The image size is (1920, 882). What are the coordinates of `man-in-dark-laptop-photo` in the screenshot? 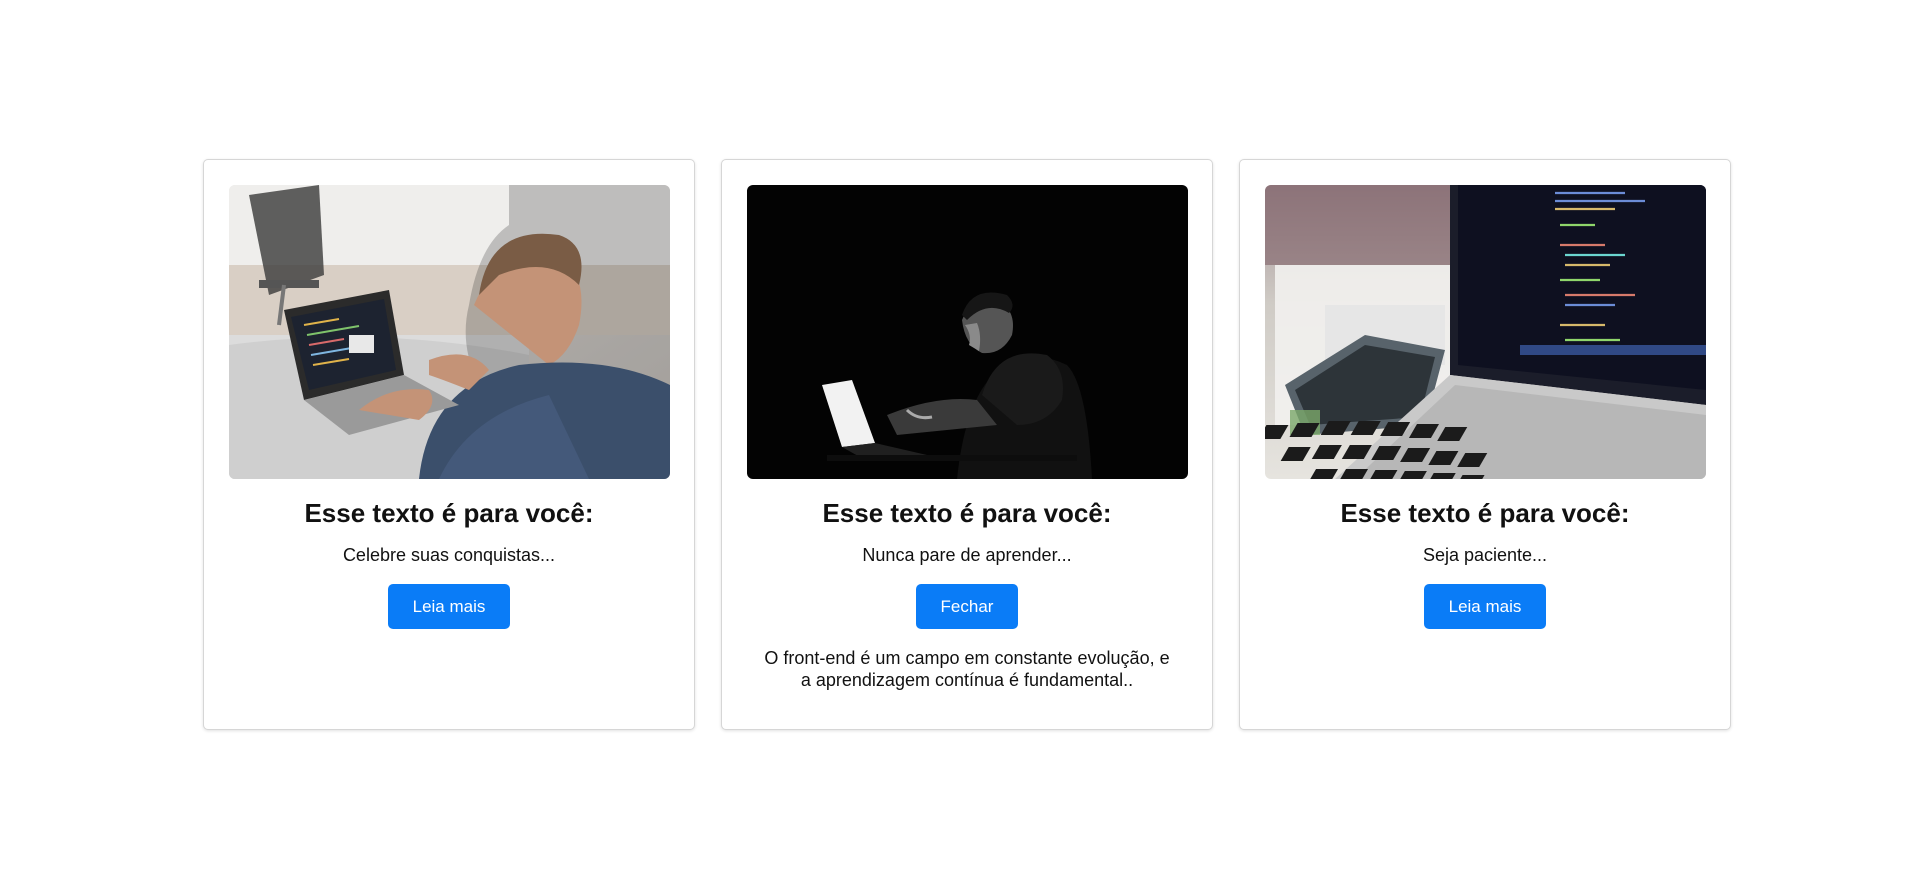 It's located at (967, 332).